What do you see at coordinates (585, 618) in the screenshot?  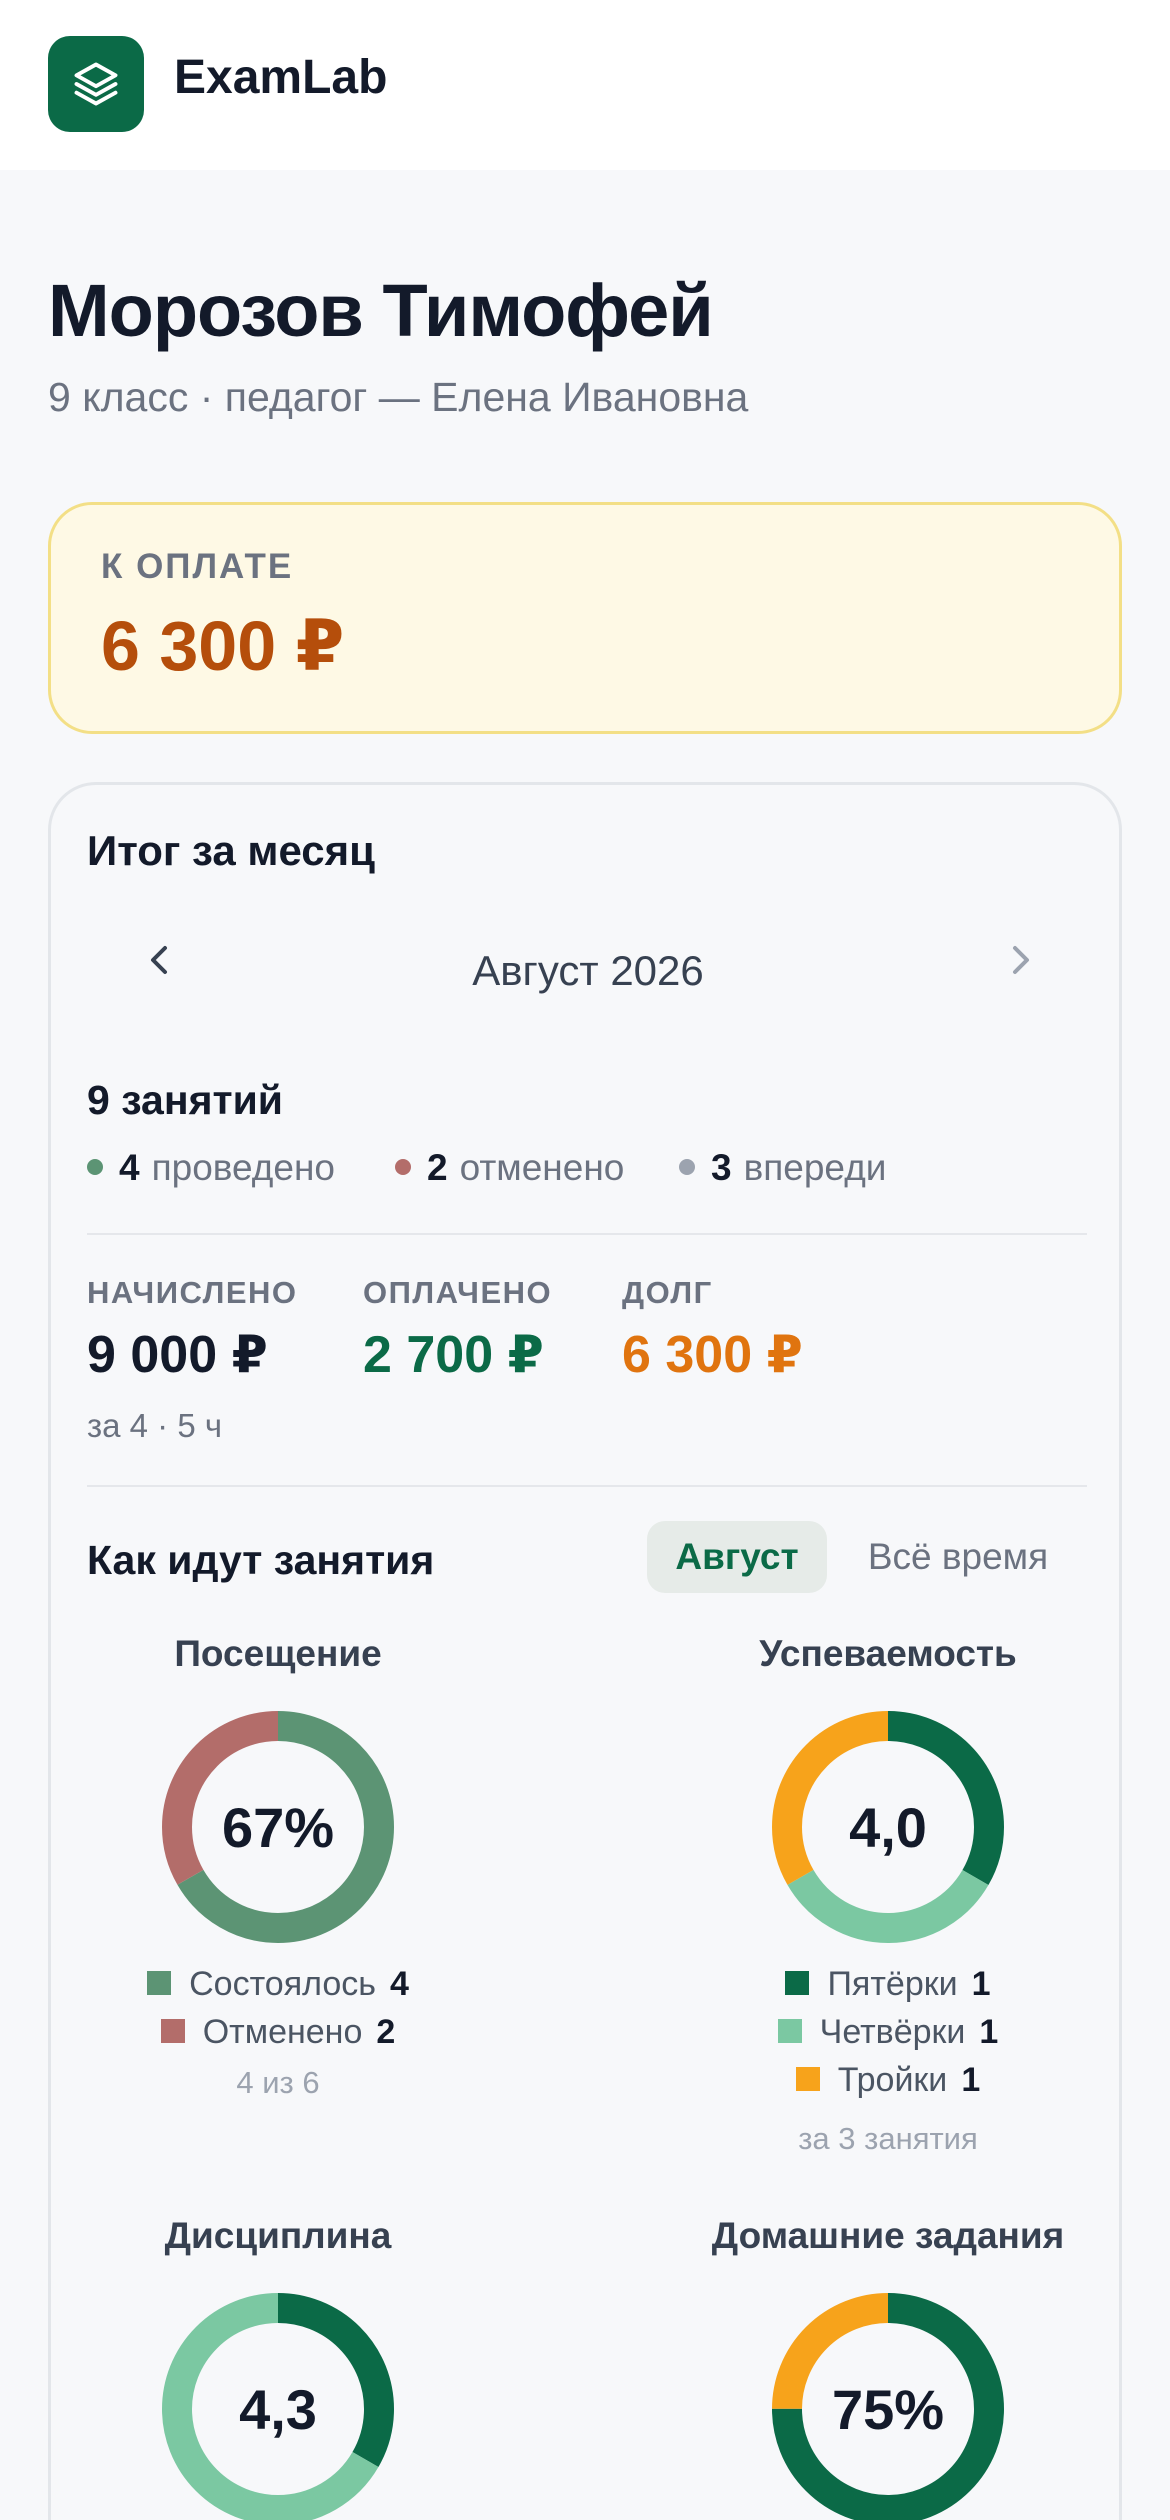 I see `amount-due-card: К ОПЛАТЕ 6 300 ₽` at bounding box center [585, 618].